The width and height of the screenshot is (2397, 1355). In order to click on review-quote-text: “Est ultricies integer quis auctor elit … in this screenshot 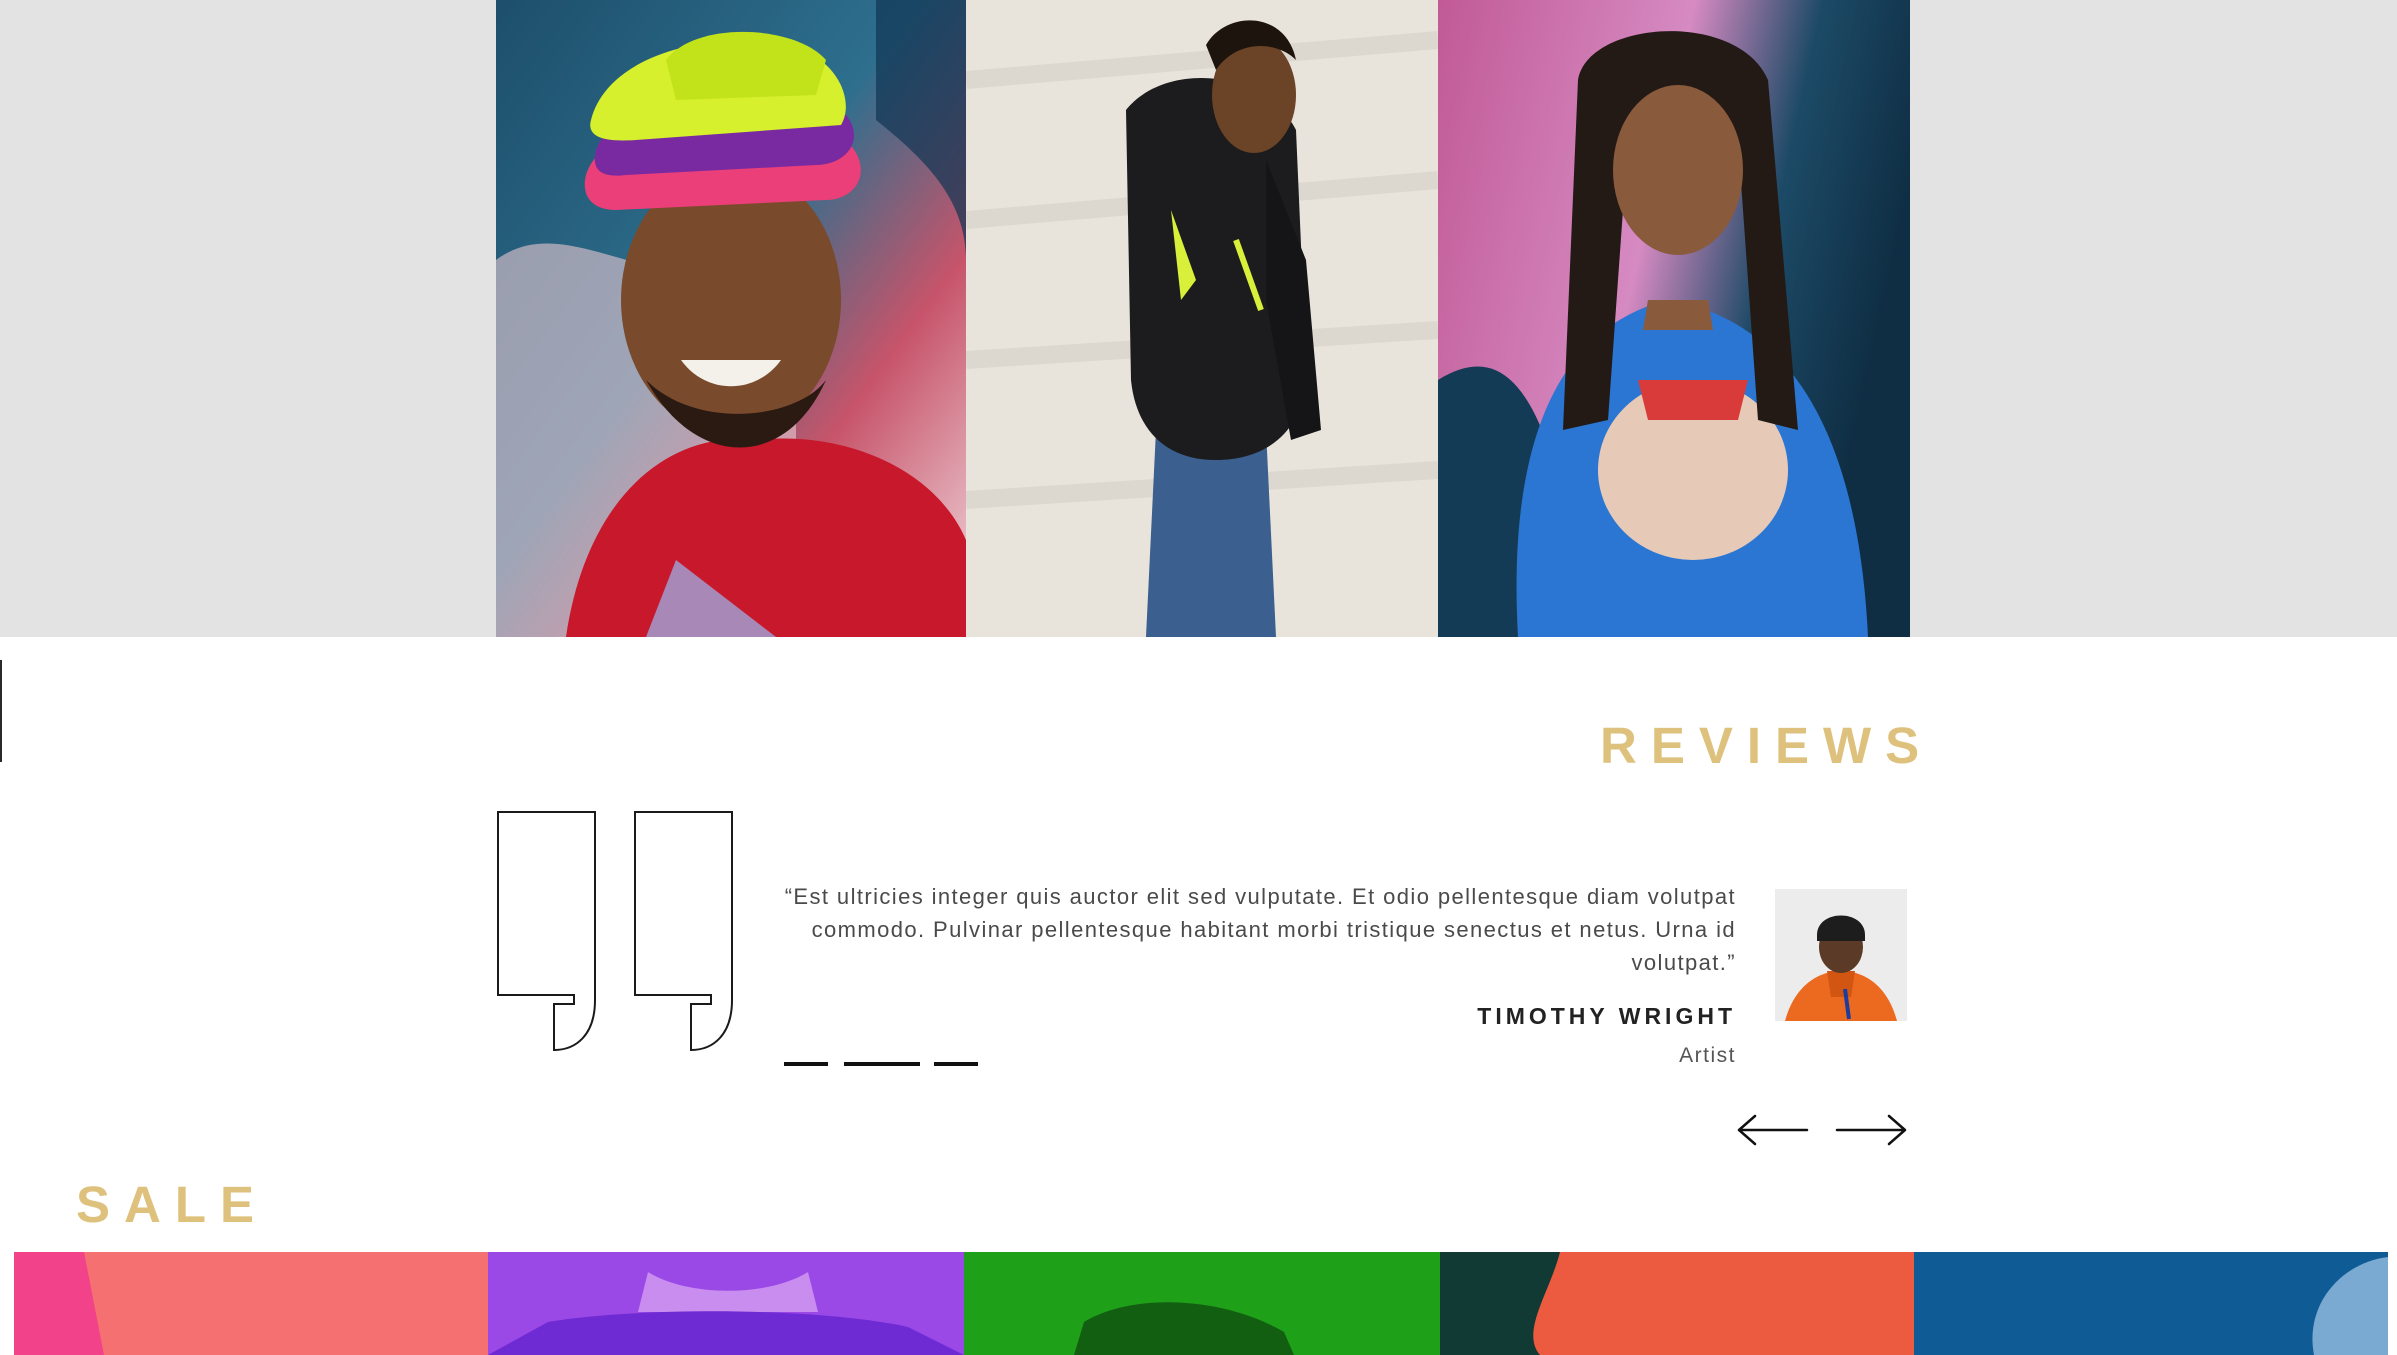, I will do `click(1260, 929)`.